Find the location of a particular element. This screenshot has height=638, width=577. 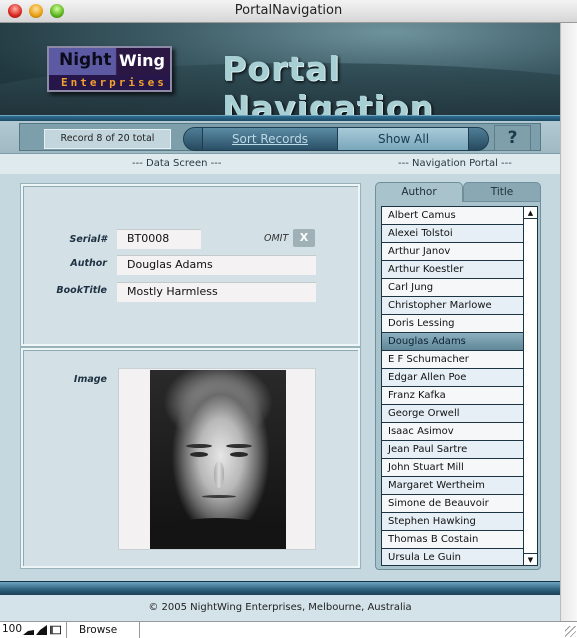

photo-shoulders is located at coordinates (218, 533).